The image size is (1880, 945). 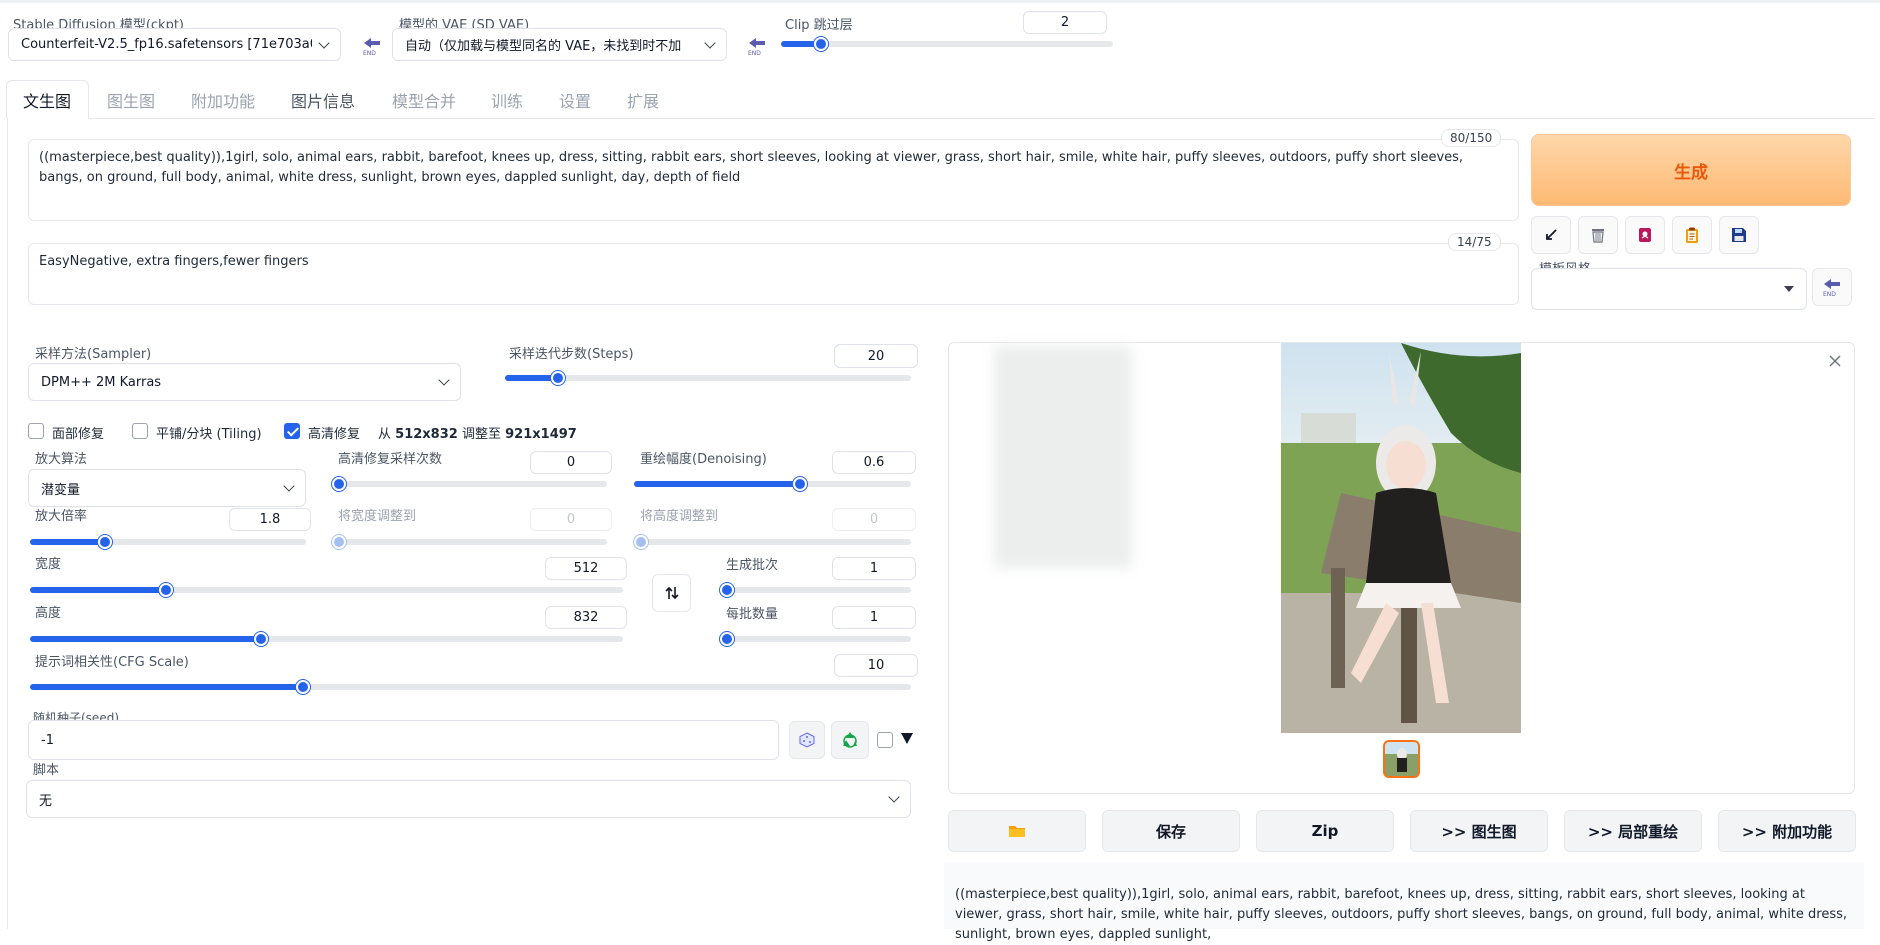 I want to click on card-icon, so click(x=1645, y=235).